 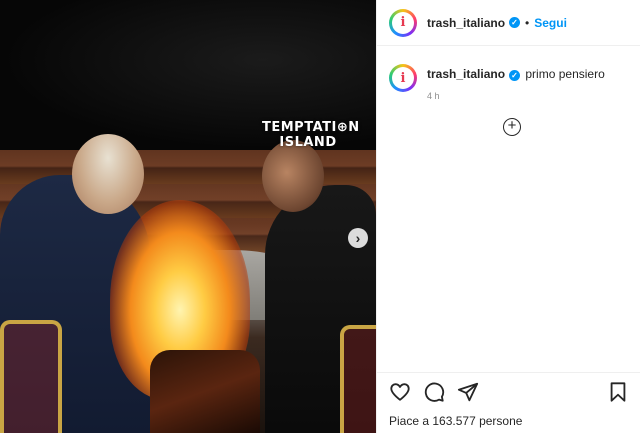 What do you see at coordinates (508, 23) in the screenshot?
I see `post-header: i trash_italiano ✓ • Segui` at bounding box center [508, 23].